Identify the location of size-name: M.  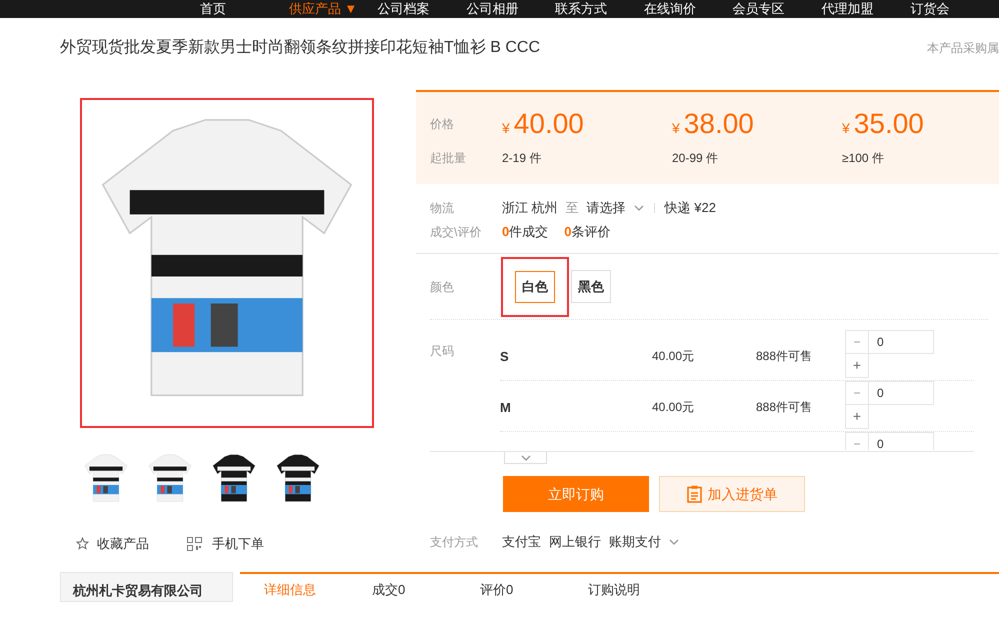
(505, 407).